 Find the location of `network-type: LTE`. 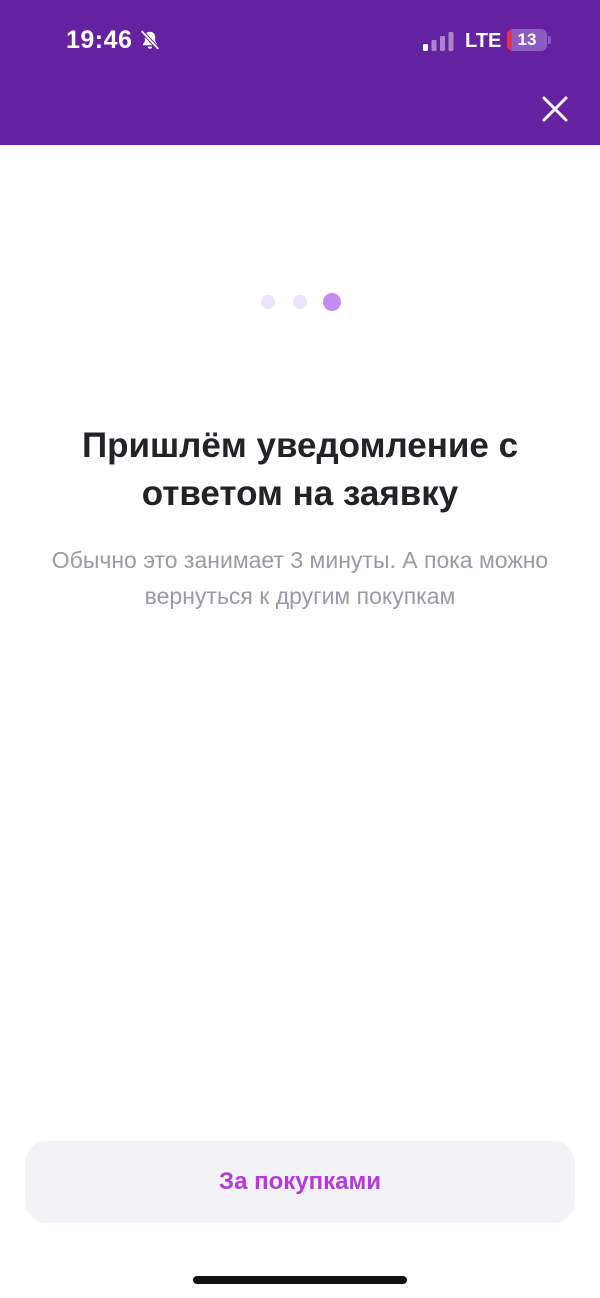

network-type: LTE is located at coordinates (483, 41).